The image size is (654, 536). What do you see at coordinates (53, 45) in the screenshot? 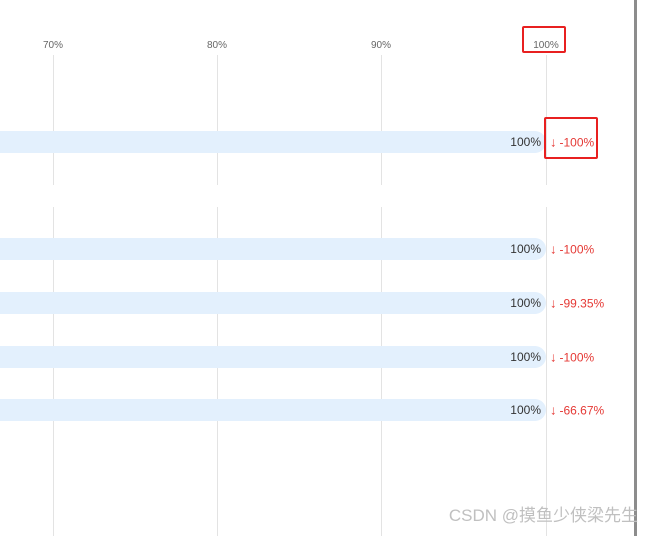
I see `x-tick-label: 70%` at bounding box center [53, 45].